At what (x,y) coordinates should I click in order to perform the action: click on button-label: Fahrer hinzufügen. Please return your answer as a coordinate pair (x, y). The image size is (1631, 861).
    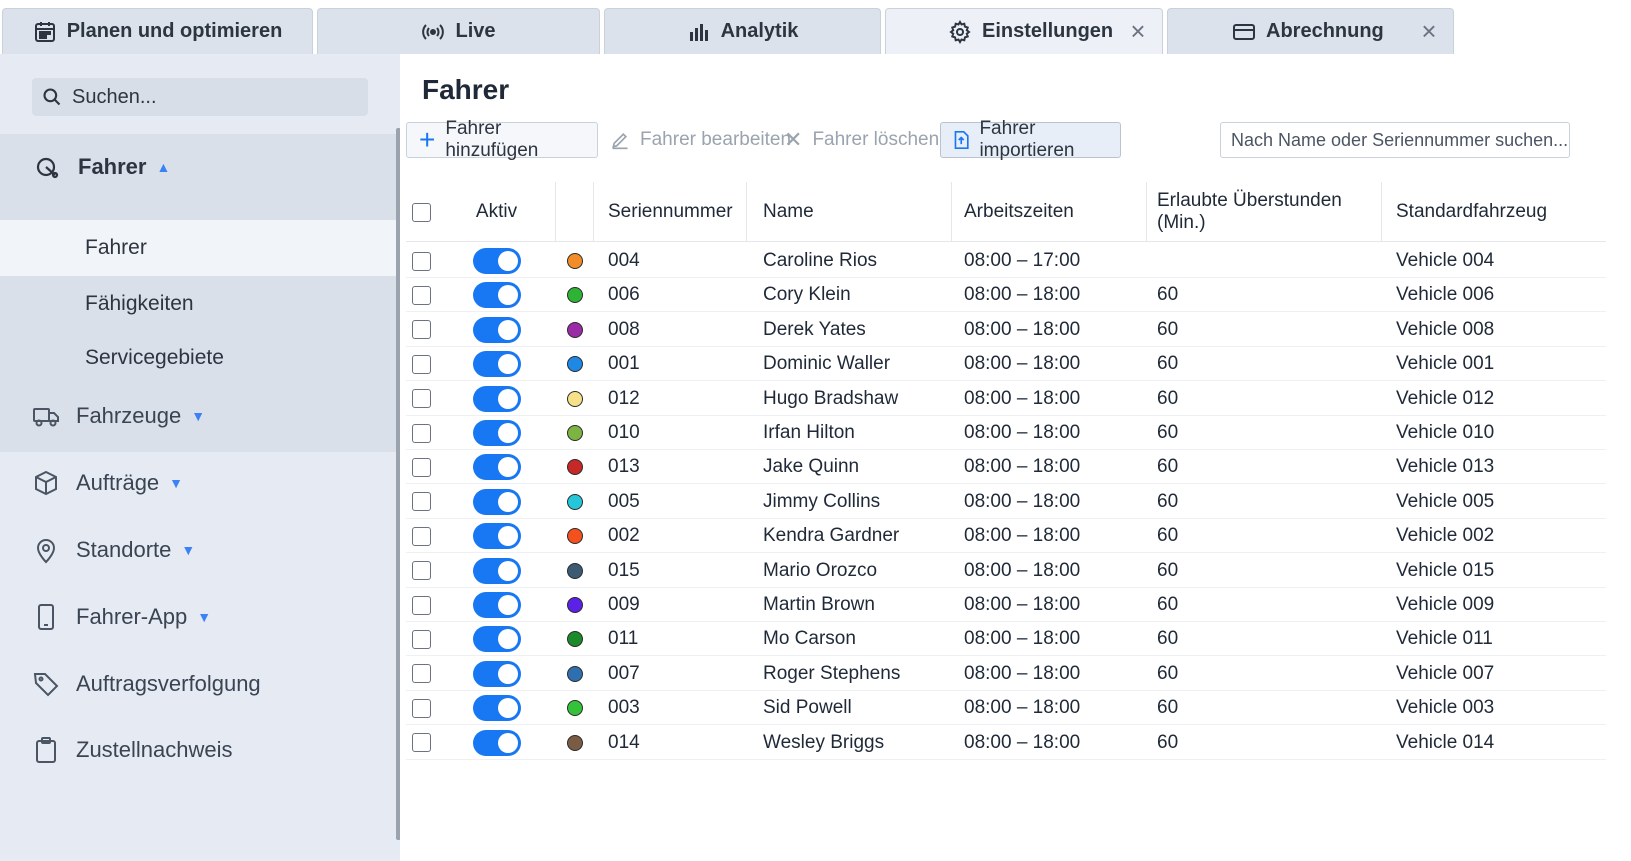
    Looking at the image, I should click on (492, 139).